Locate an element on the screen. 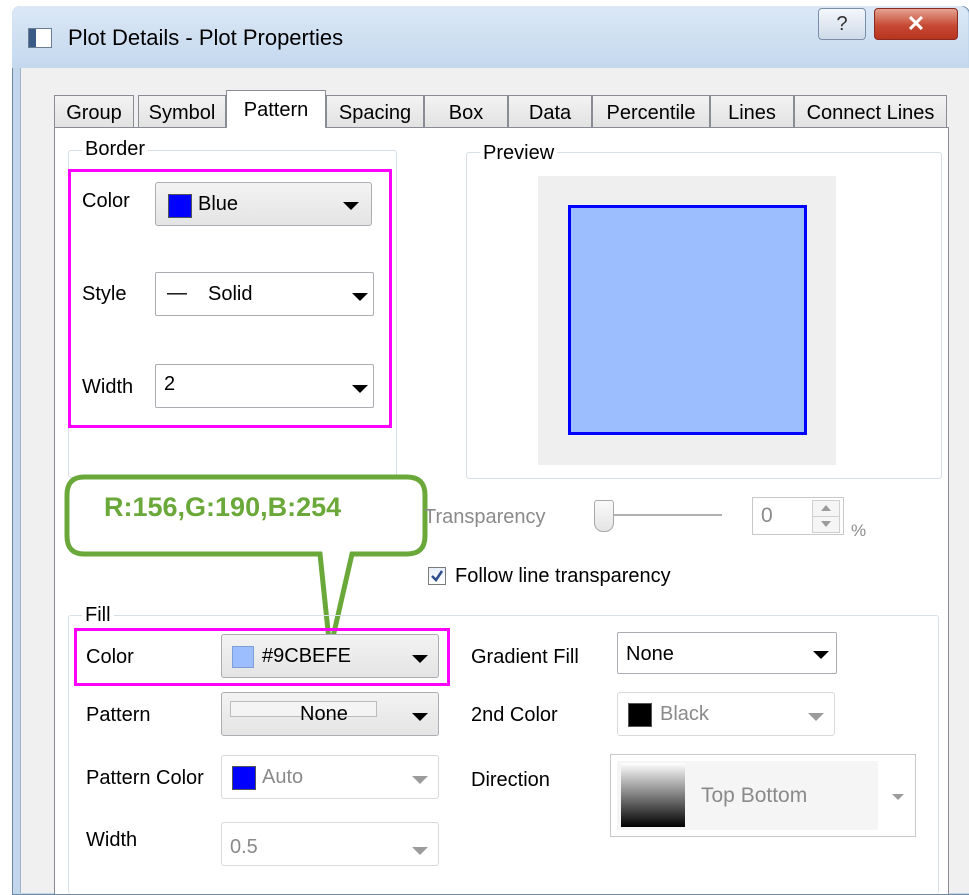 This screenshot has width=969, height=895. color-swatch-icon is located at coordinates (243, 657).